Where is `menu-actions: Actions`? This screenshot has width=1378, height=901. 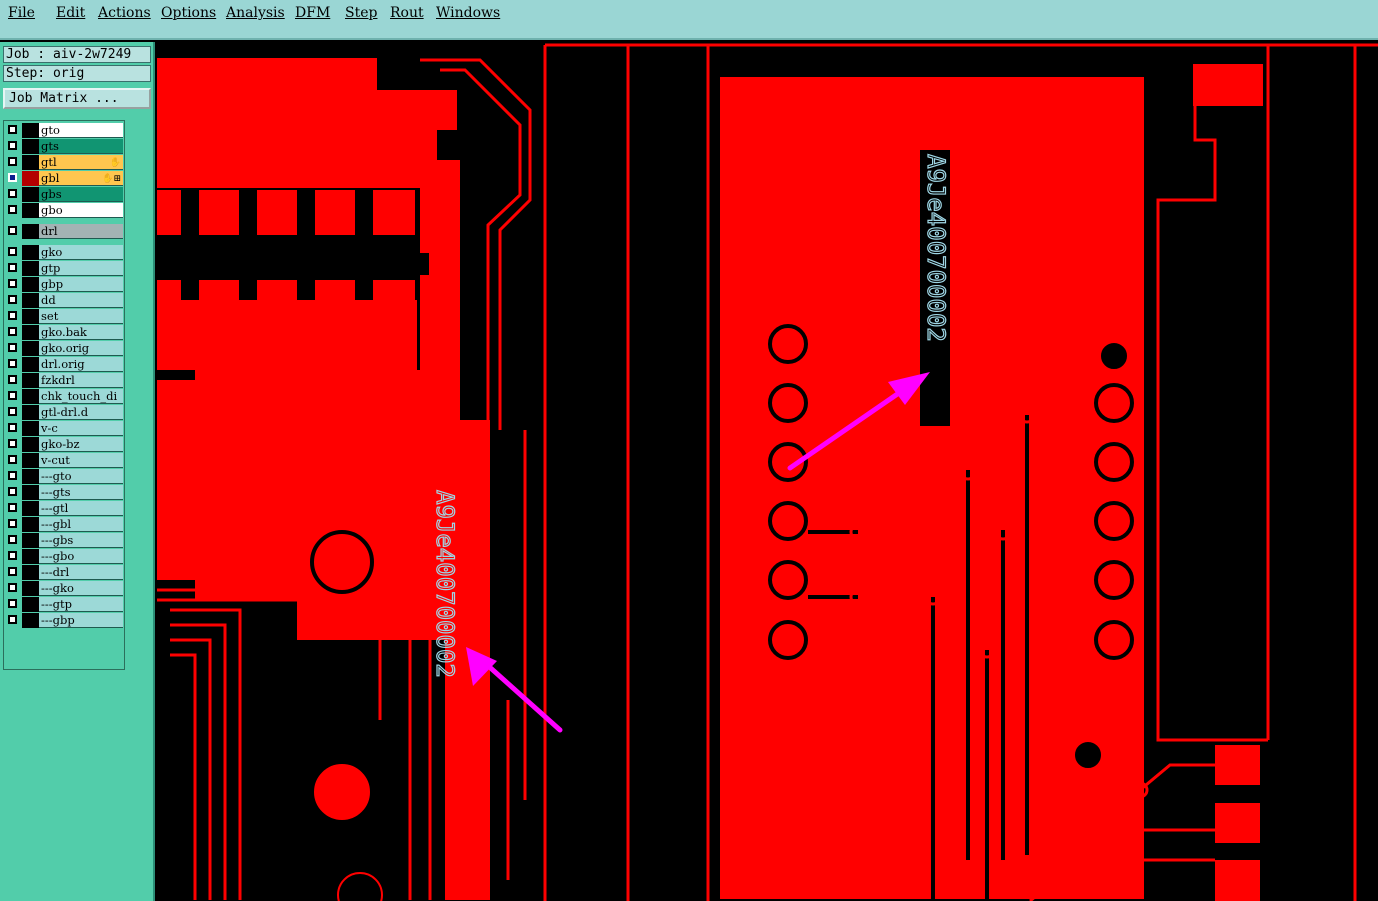 menu-actions: Actions is located at coordinates (124, 13).